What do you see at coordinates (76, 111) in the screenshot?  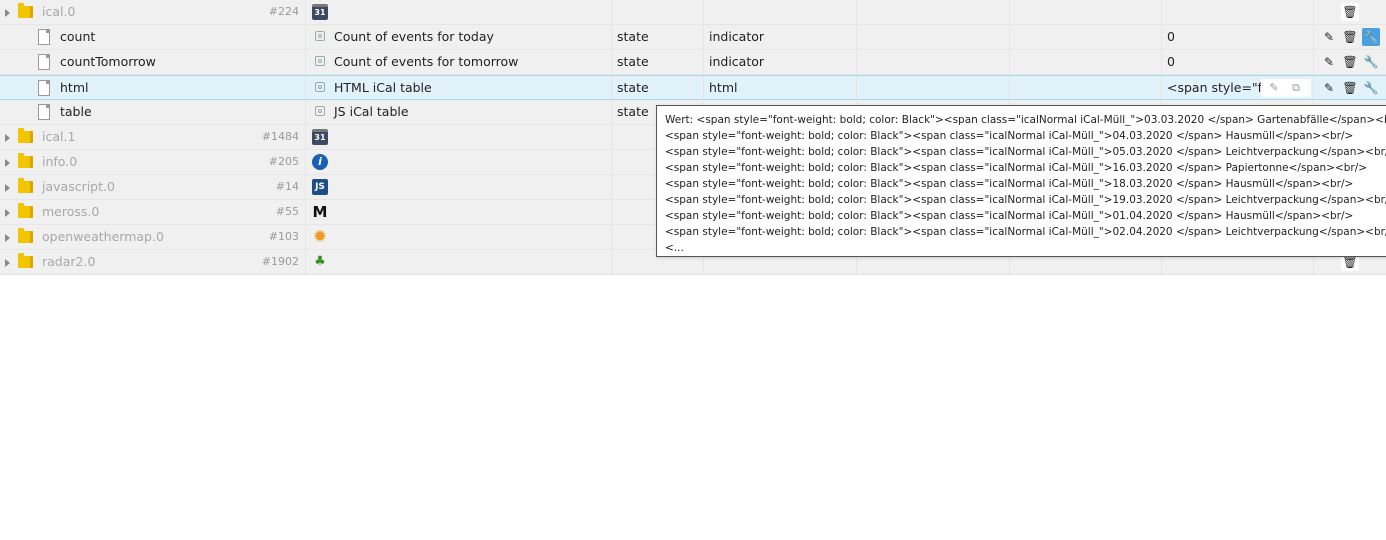 I see `state-name: table` at bounding box center [76, 111].